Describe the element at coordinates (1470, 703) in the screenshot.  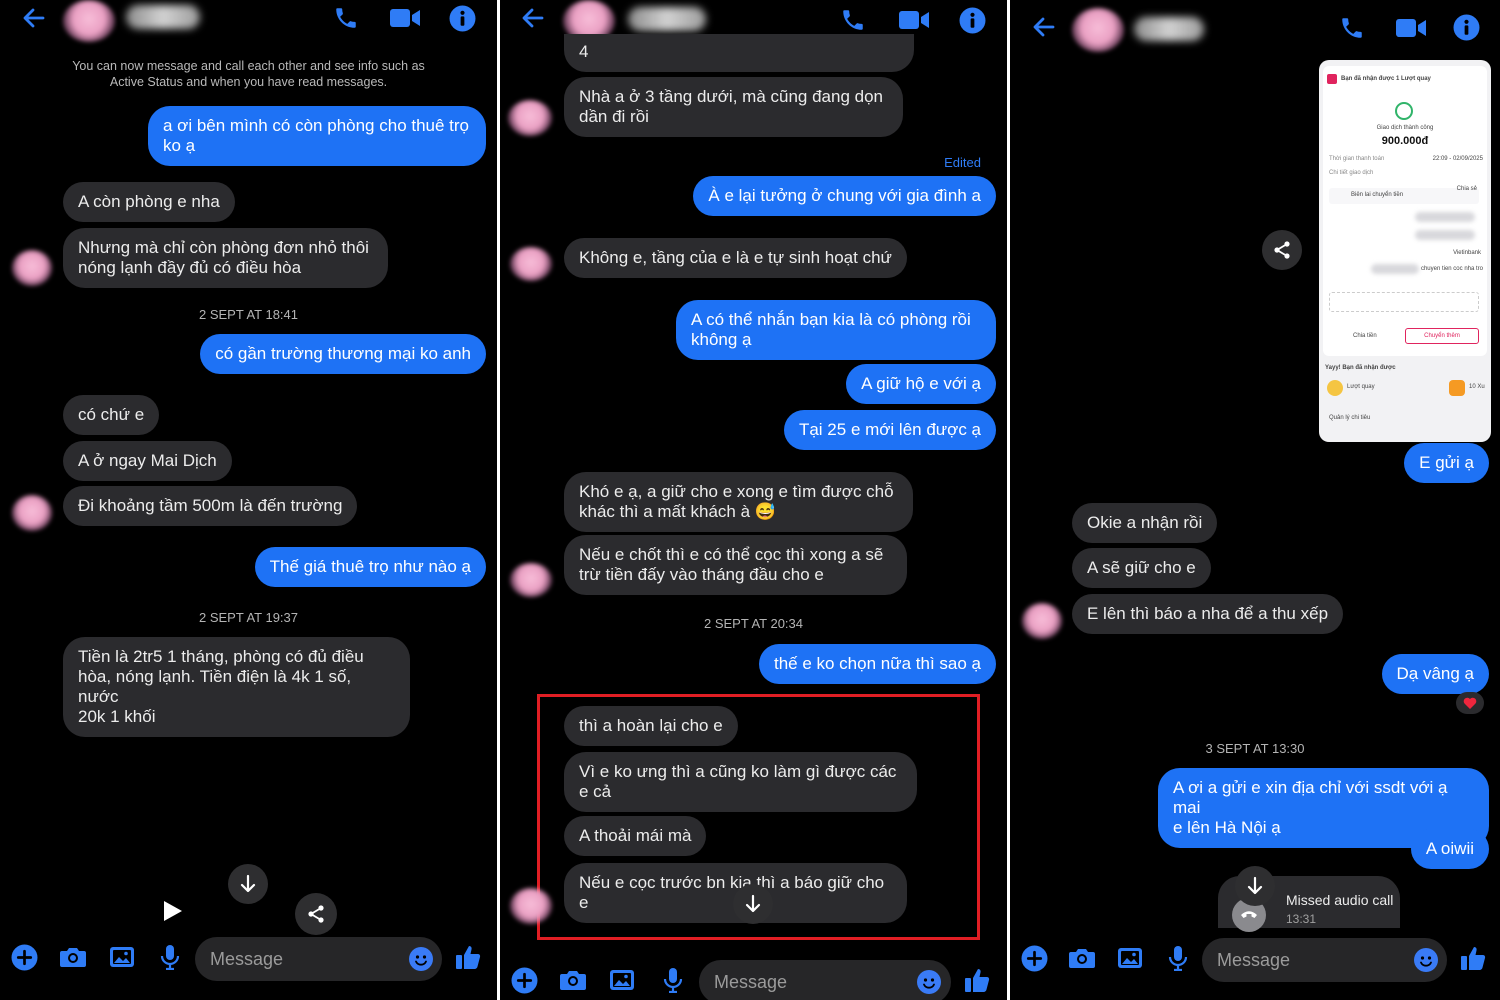
I see `heart-reaction-icon` at that location.